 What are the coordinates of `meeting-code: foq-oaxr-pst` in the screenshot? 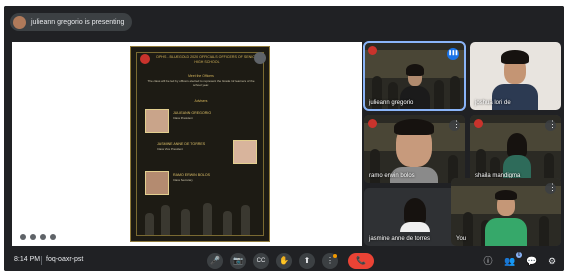 It's located at (65, 259).